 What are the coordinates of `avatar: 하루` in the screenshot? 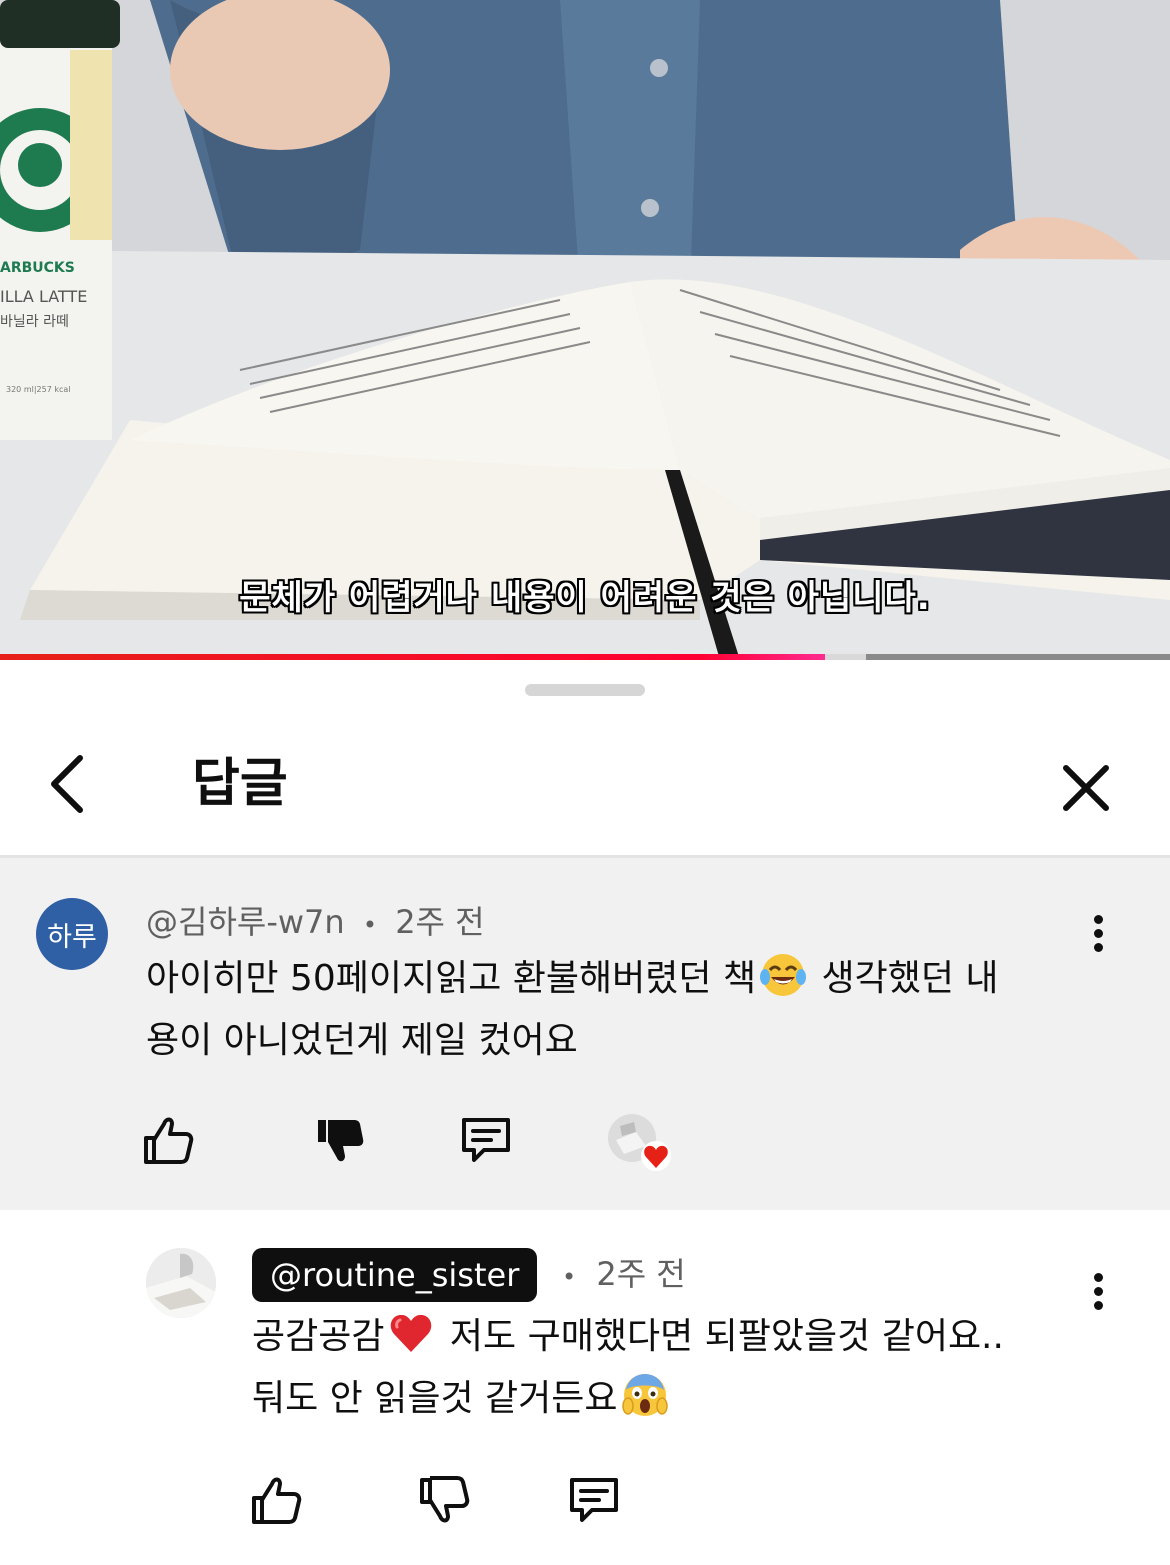 It's located at (72, 934).